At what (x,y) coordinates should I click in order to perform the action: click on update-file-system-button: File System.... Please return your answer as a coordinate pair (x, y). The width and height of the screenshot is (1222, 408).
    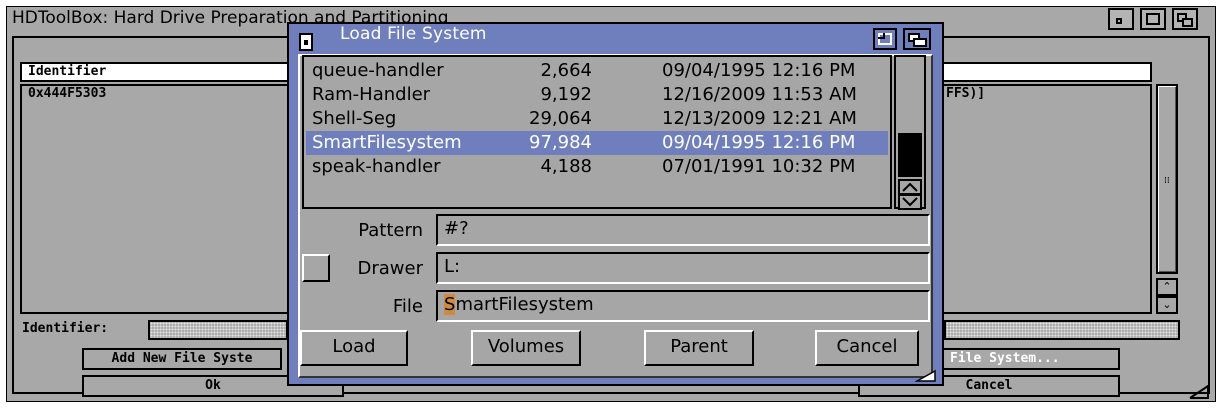
    Looking at the image, I should click on (1030, 359).